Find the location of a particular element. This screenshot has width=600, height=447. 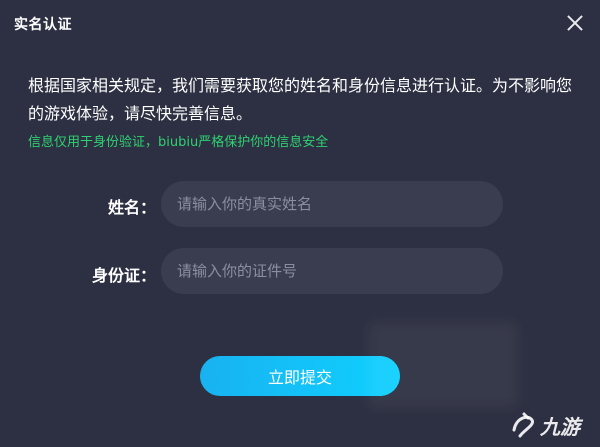

id-number-input is located at coordinates (332, 271).